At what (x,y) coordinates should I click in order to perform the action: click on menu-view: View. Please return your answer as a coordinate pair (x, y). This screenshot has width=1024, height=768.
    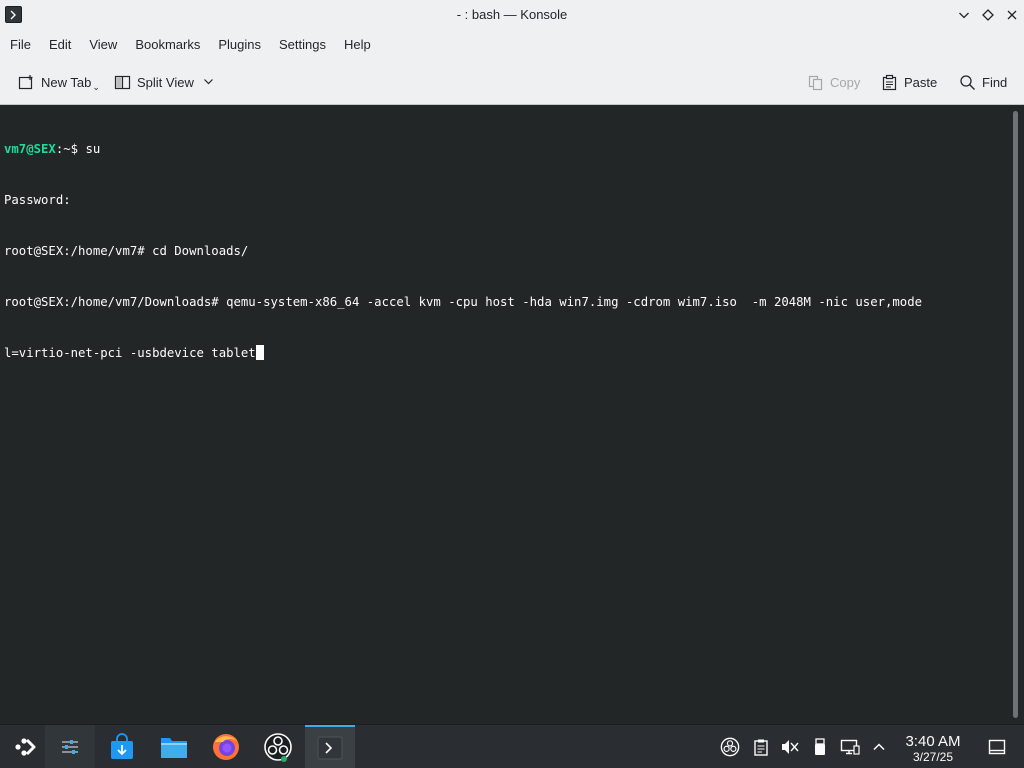
    Looking at the image, I should click on (103, 44).